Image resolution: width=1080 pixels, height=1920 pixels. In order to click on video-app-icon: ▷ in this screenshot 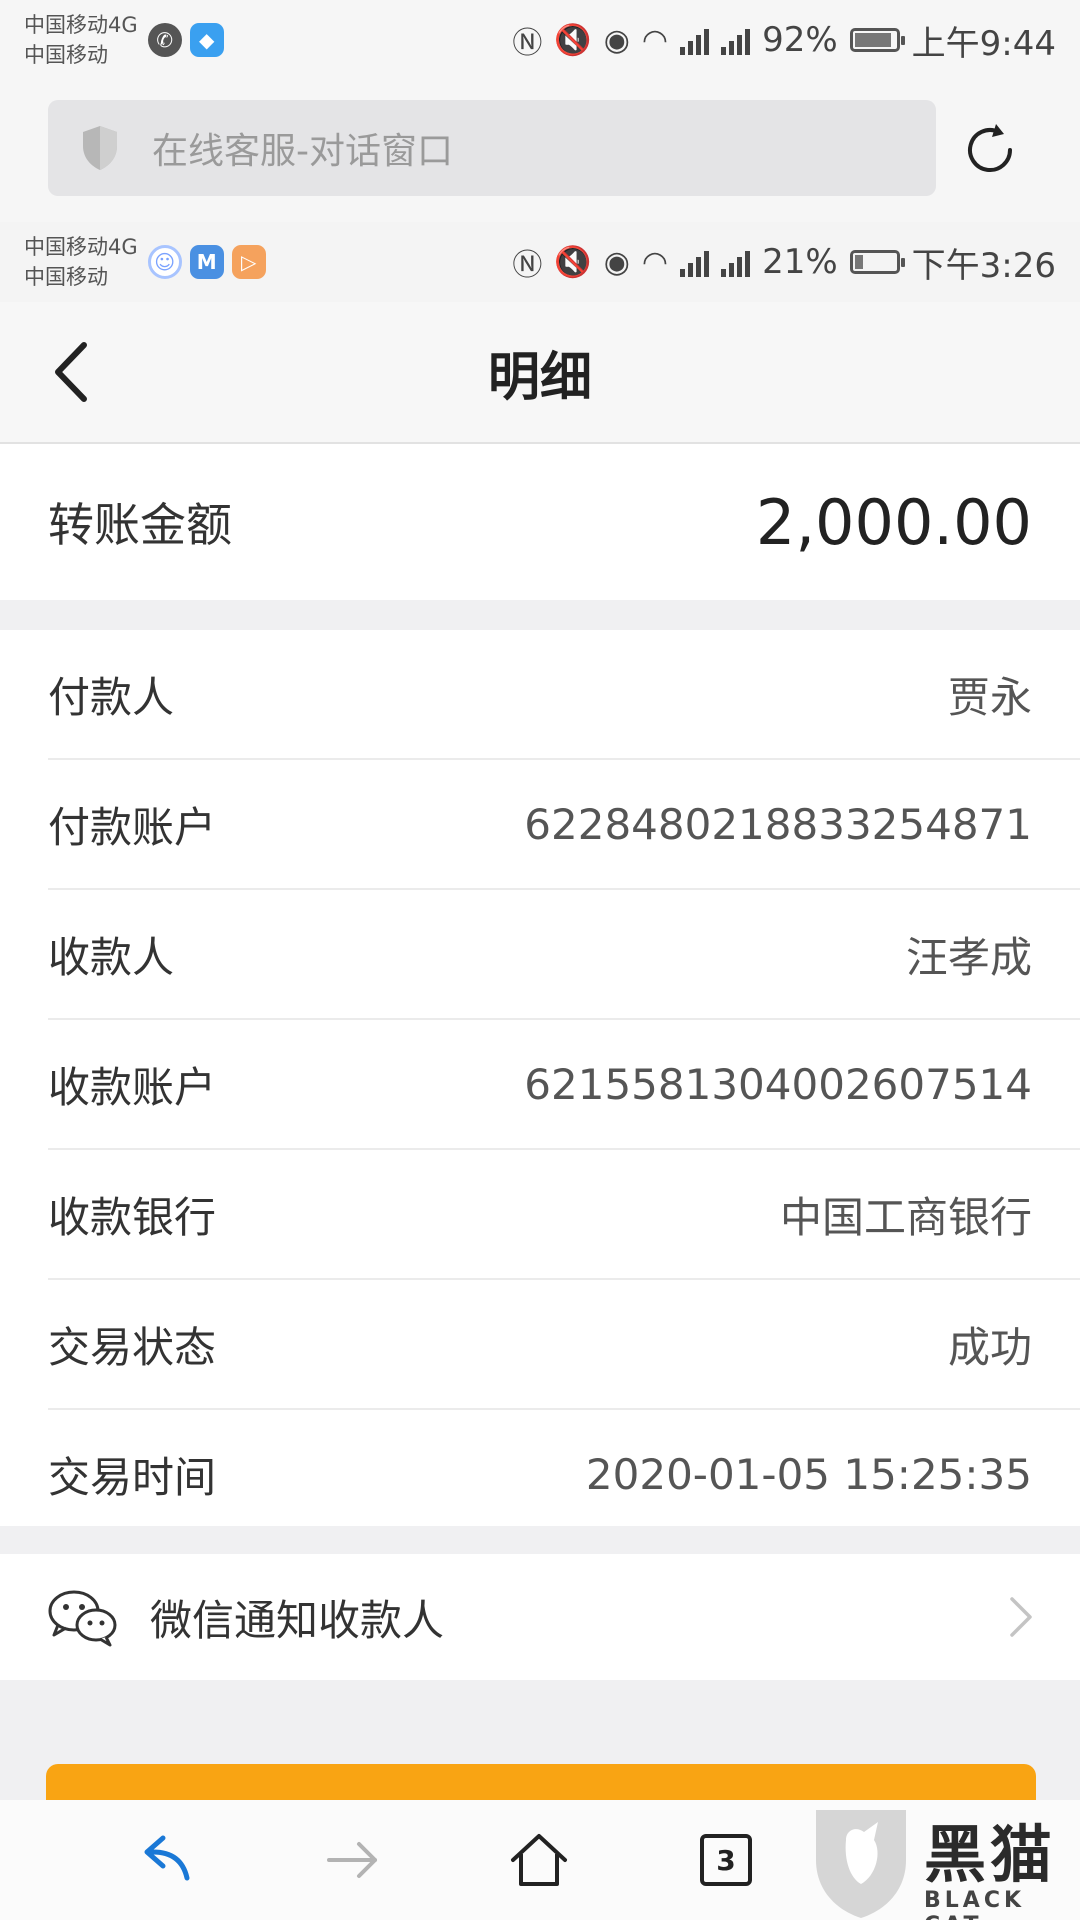, I will do `click(248, 262)`.